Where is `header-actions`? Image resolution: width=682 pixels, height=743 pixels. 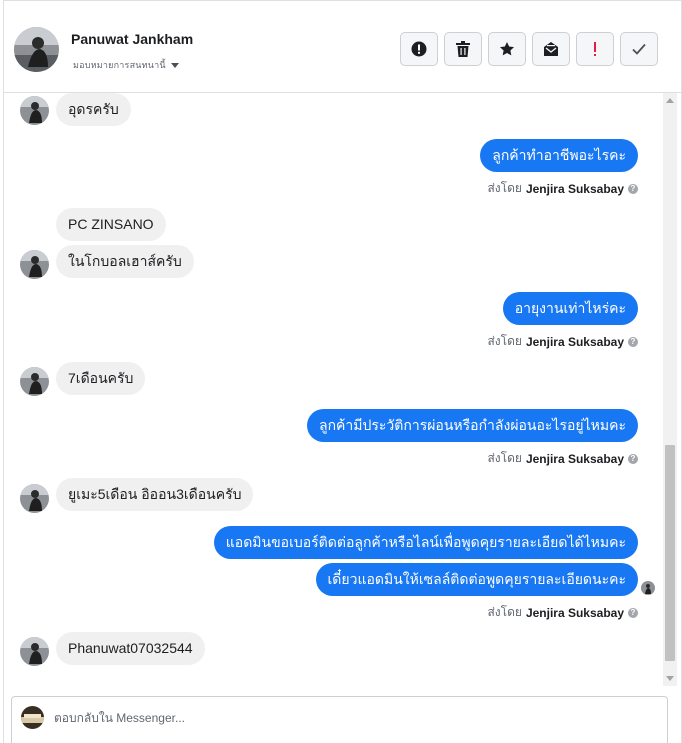
header-actions is located at coordinates (529, 49).